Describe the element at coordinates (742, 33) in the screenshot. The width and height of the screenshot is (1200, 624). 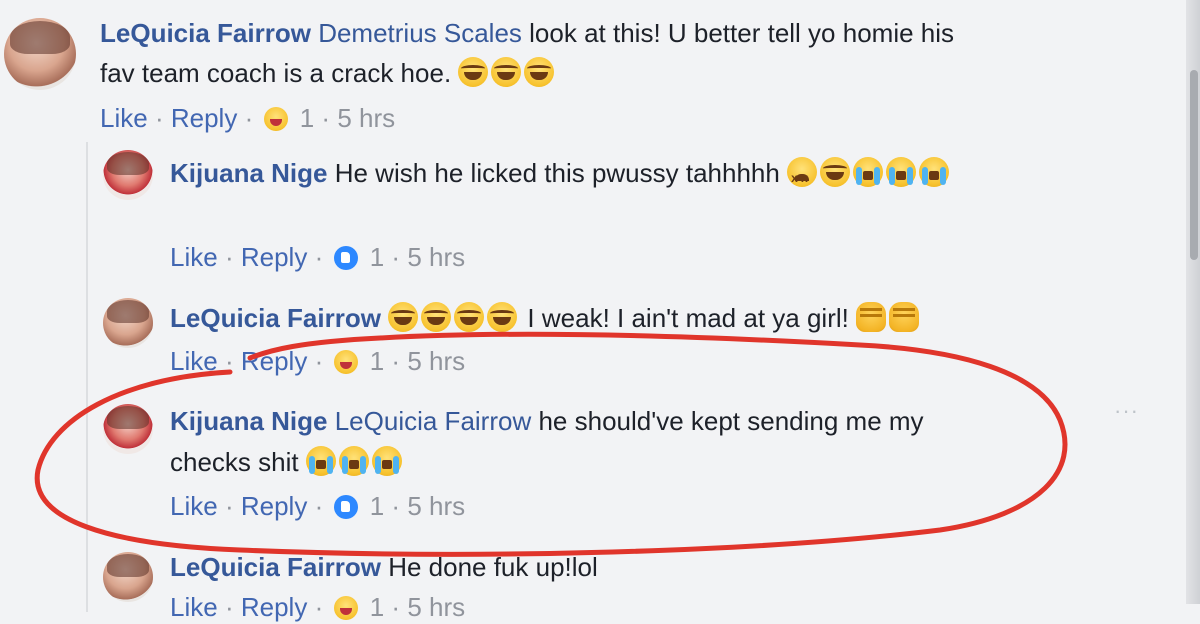
I see `comment-body: look at this! U better tell yo homie his` at that location.